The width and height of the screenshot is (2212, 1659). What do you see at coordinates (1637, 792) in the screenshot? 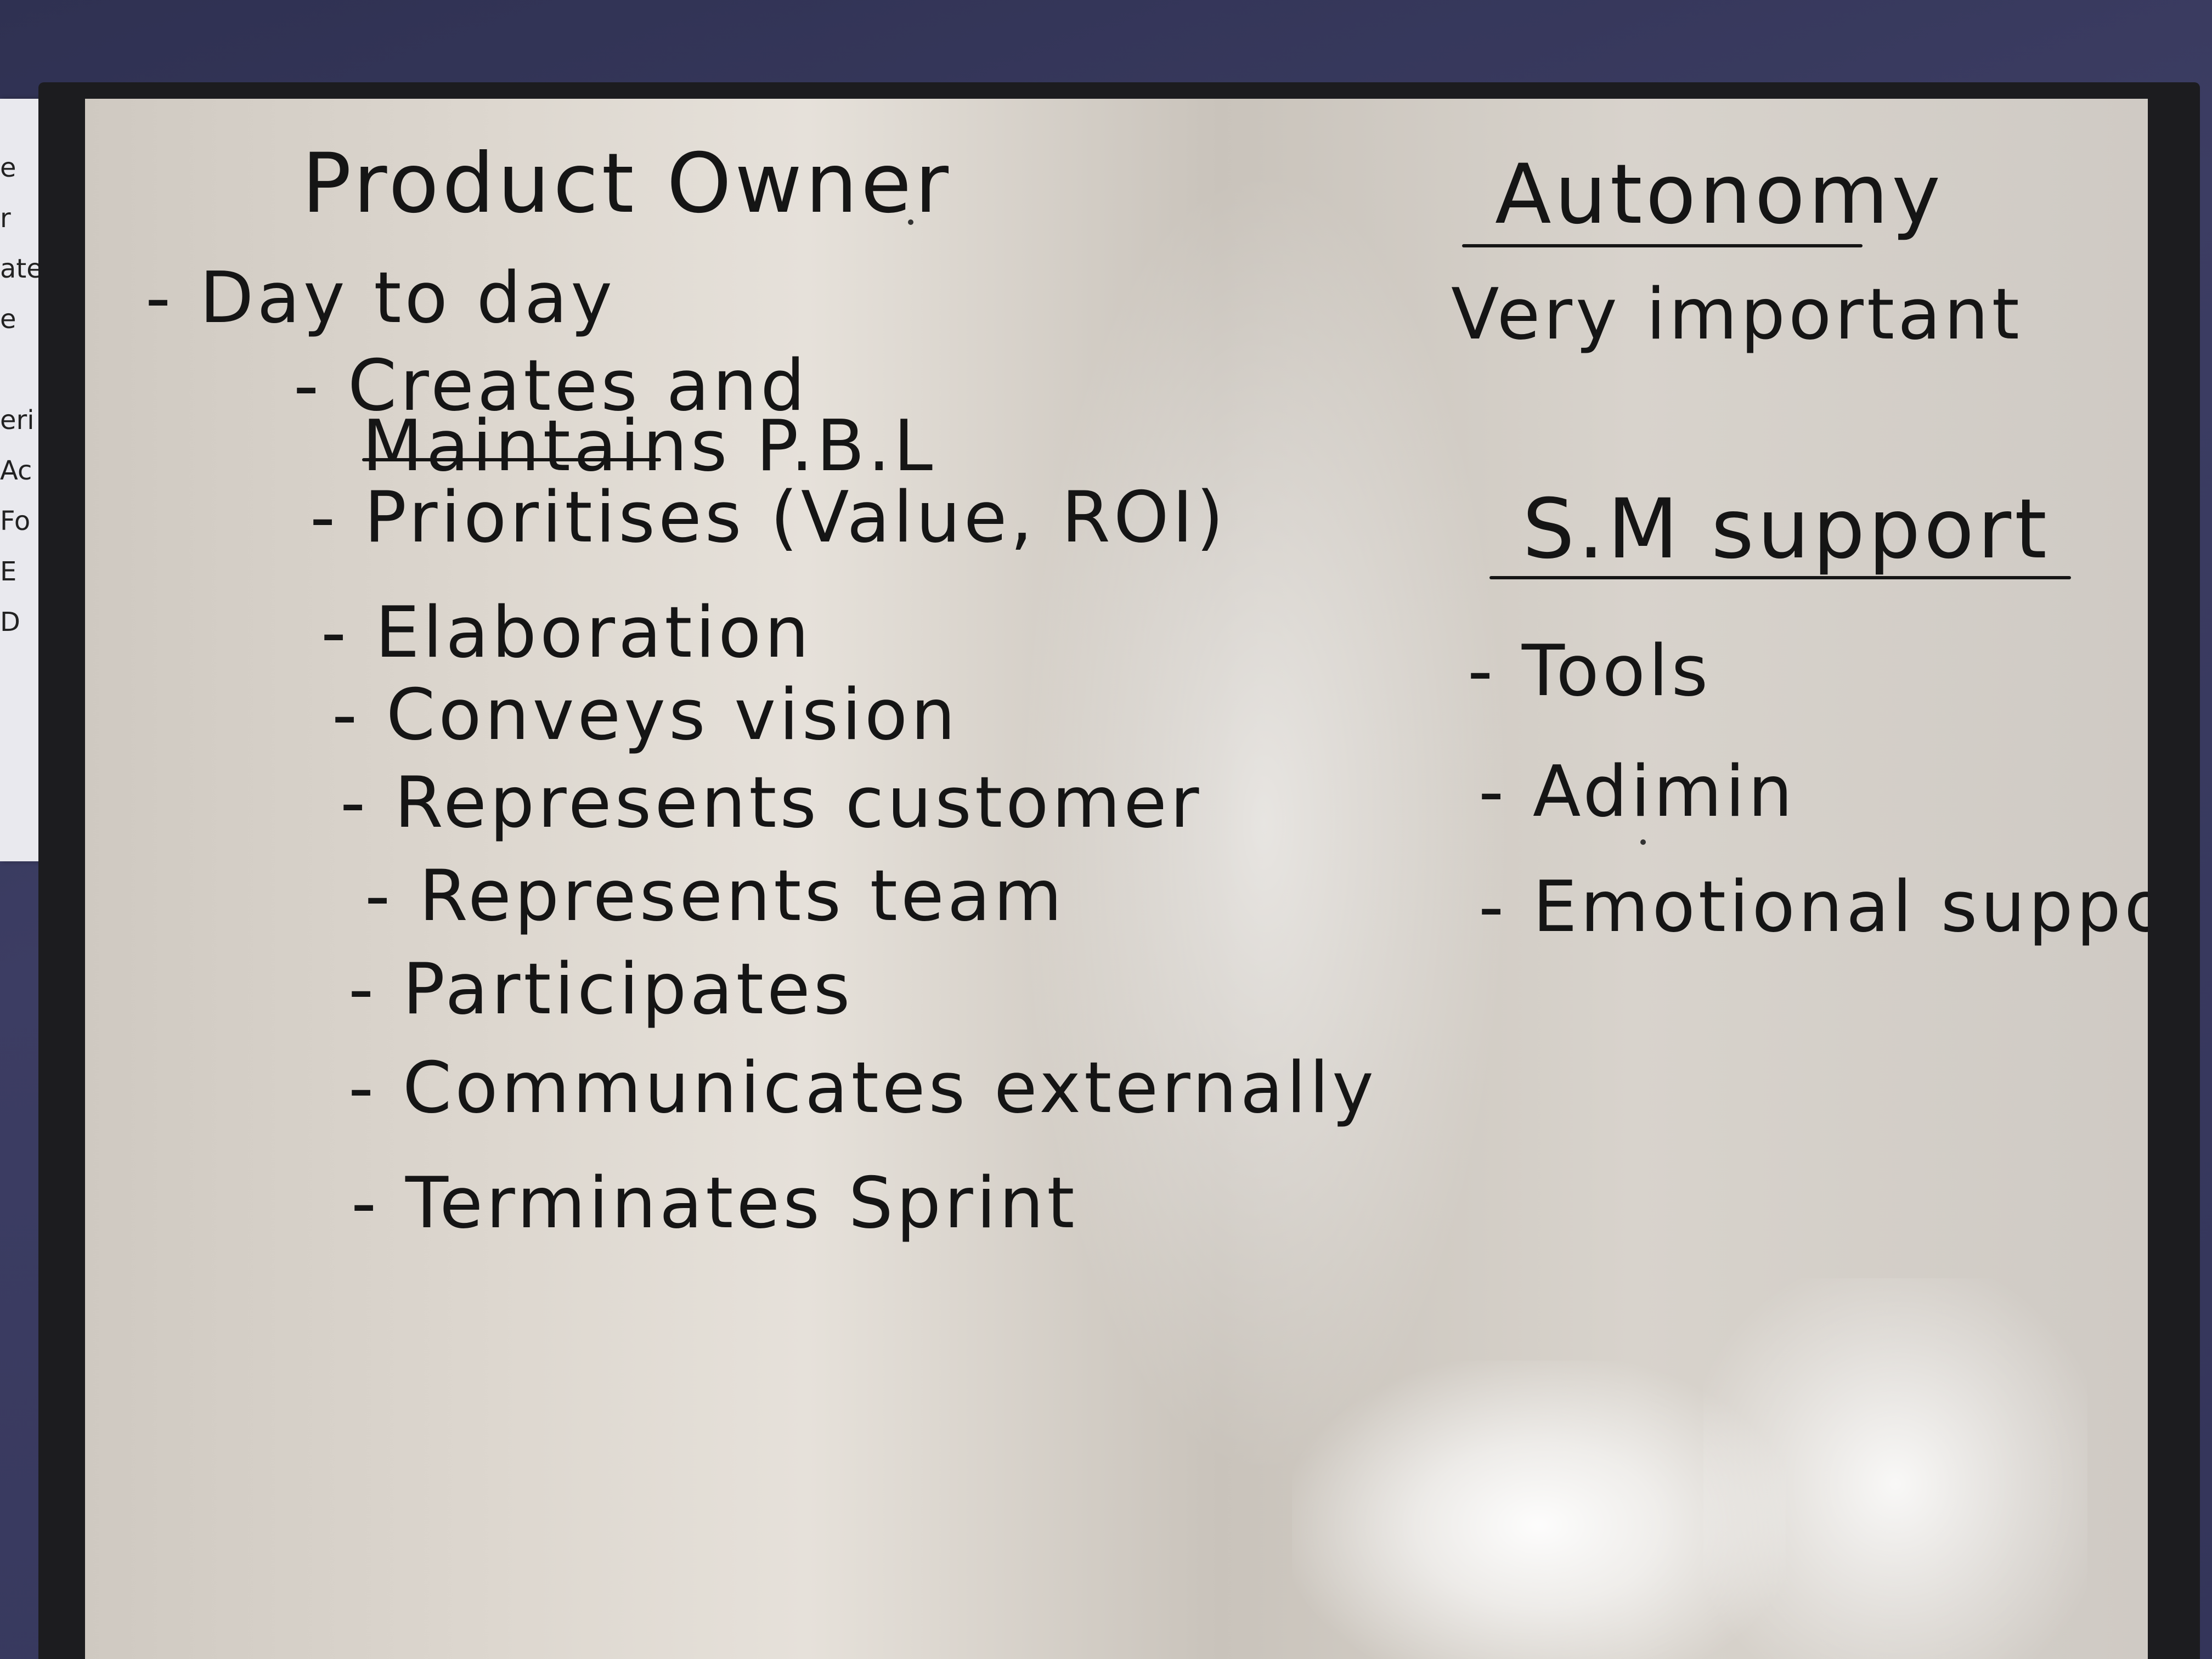
I see `list-item: - Adimin` at bounding box center [1637, 792].